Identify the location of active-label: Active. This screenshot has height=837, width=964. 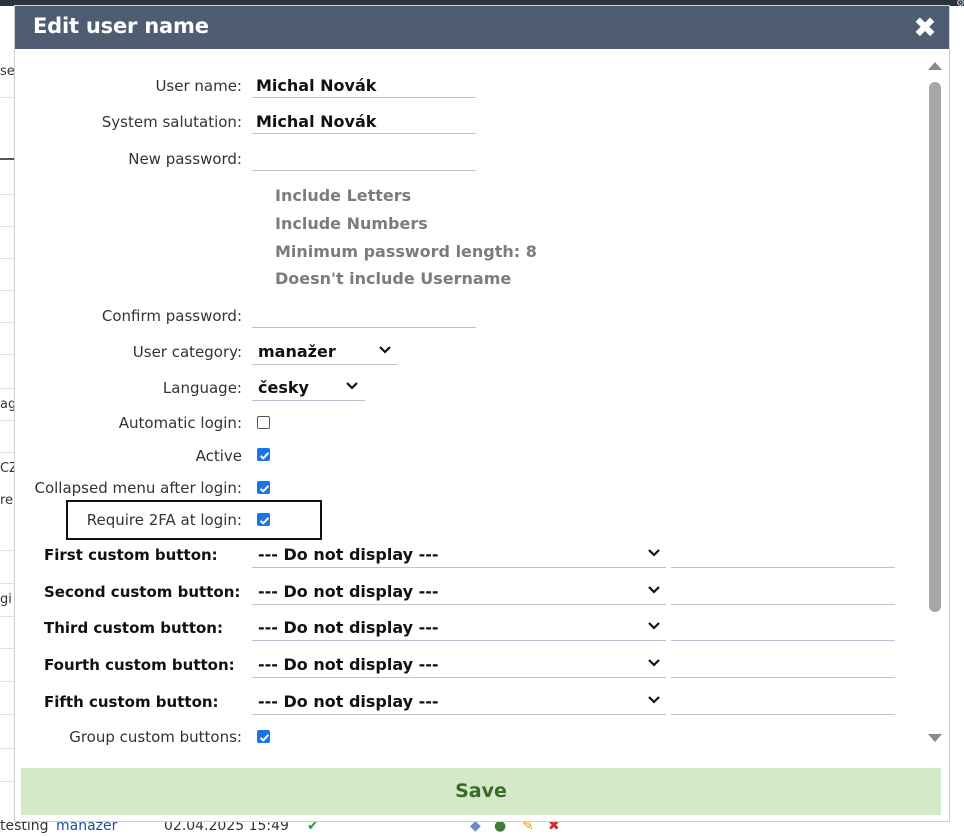
(218, 456).